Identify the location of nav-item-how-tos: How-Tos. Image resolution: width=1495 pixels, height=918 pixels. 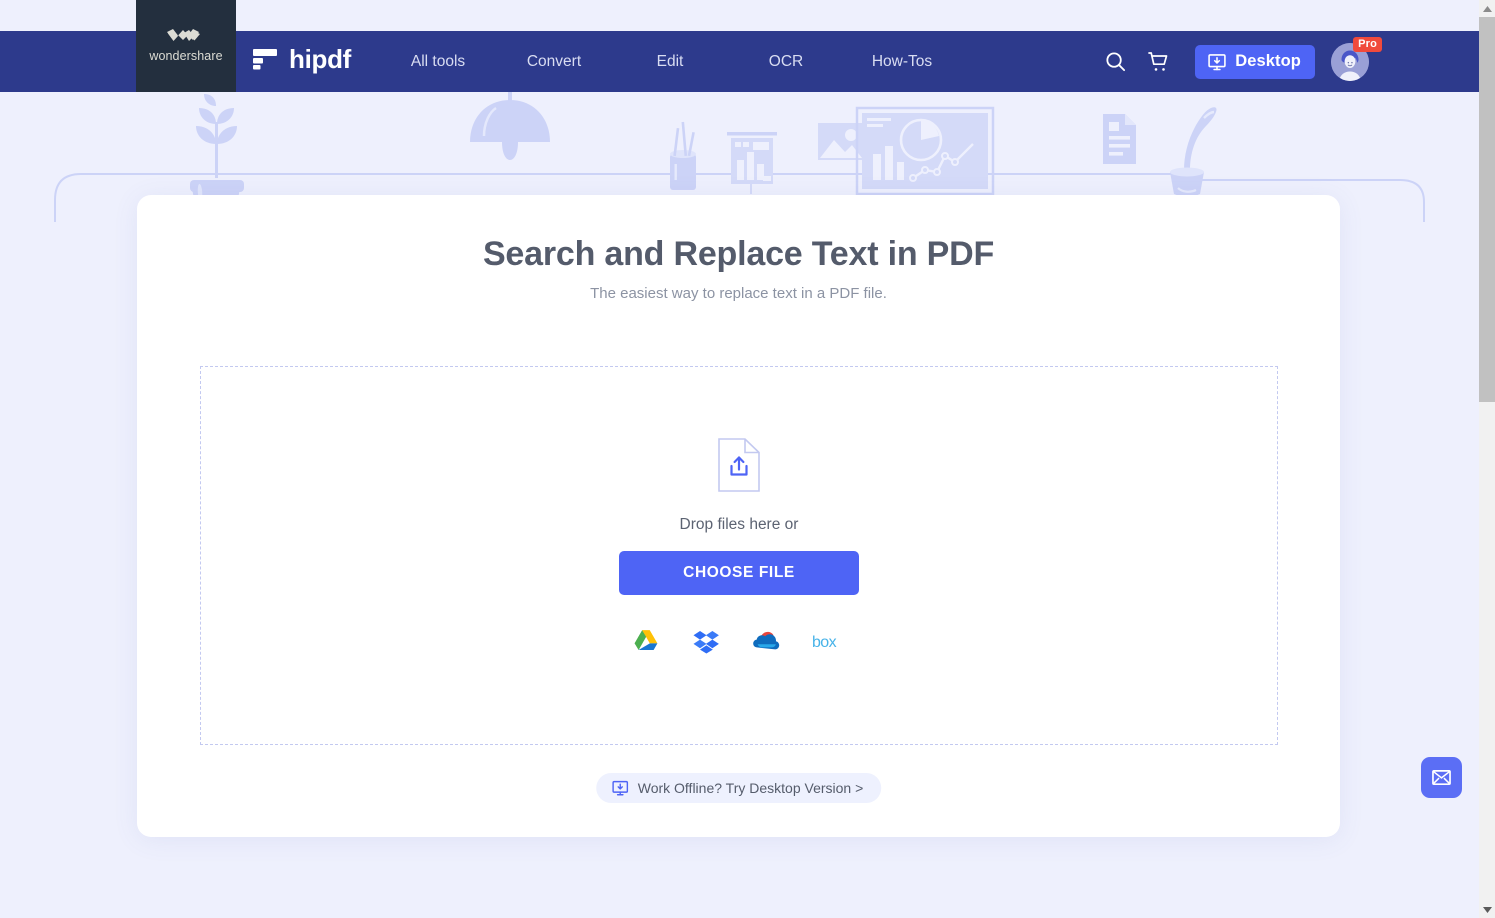
(902, 62).